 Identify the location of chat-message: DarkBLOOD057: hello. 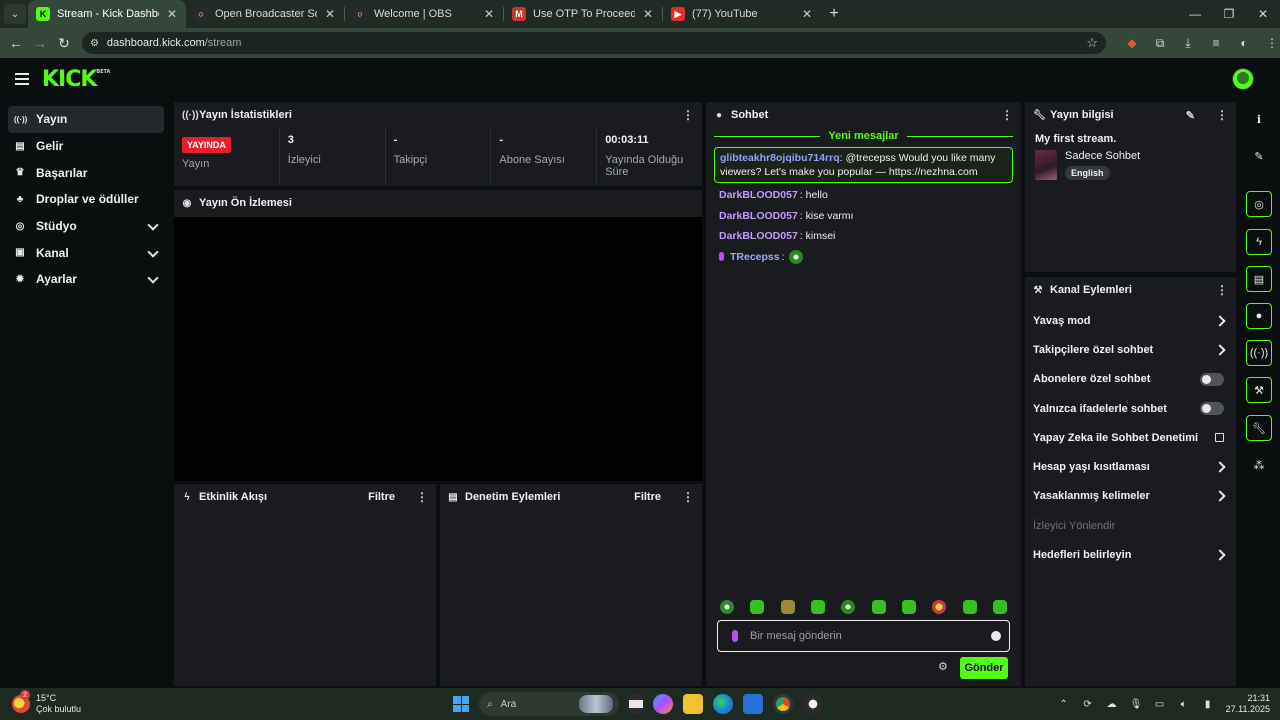
(863, 195).